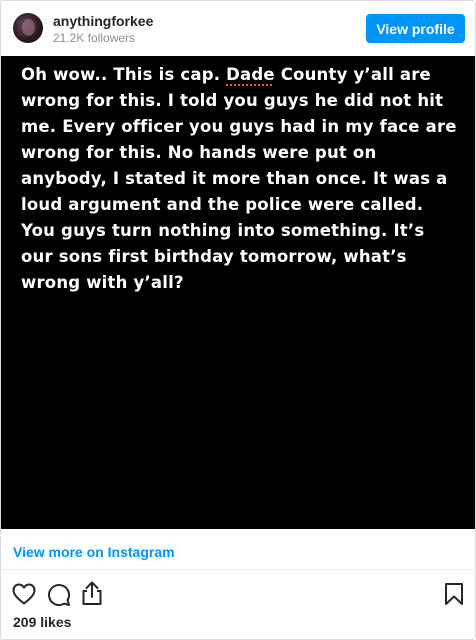  I want to click on follower-count: 21.2K followers, so click(94, 38).